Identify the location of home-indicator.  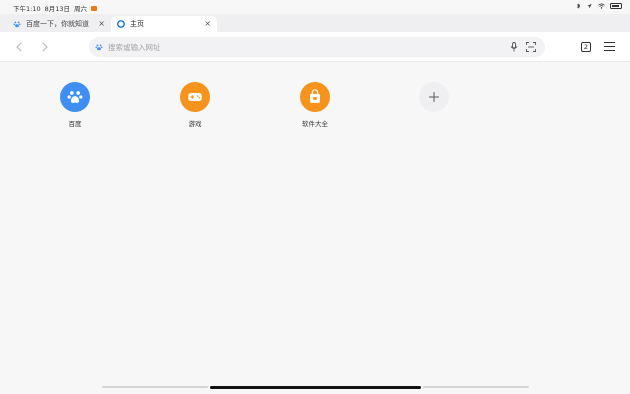
(315, 387).